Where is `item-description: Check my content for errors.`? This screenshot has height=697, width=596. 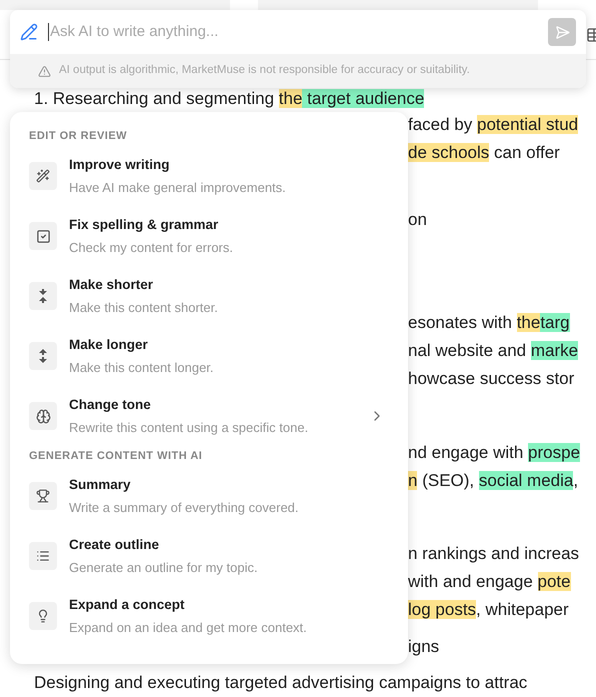
item-description: Check my content for errors. is located at coordinates (151, 247).